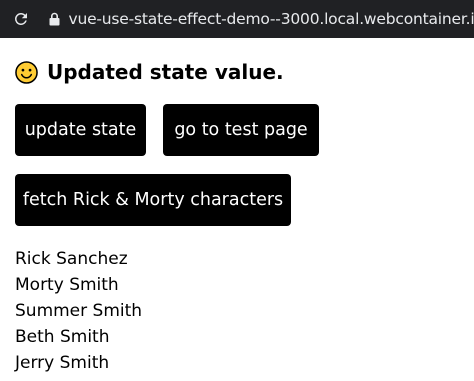 Image resolution: width=474 pixels, height=381 pixels. Describe the element at coordinates (165, 72) in the screenshot. I see `heading-text: Updated state value.` at that location.